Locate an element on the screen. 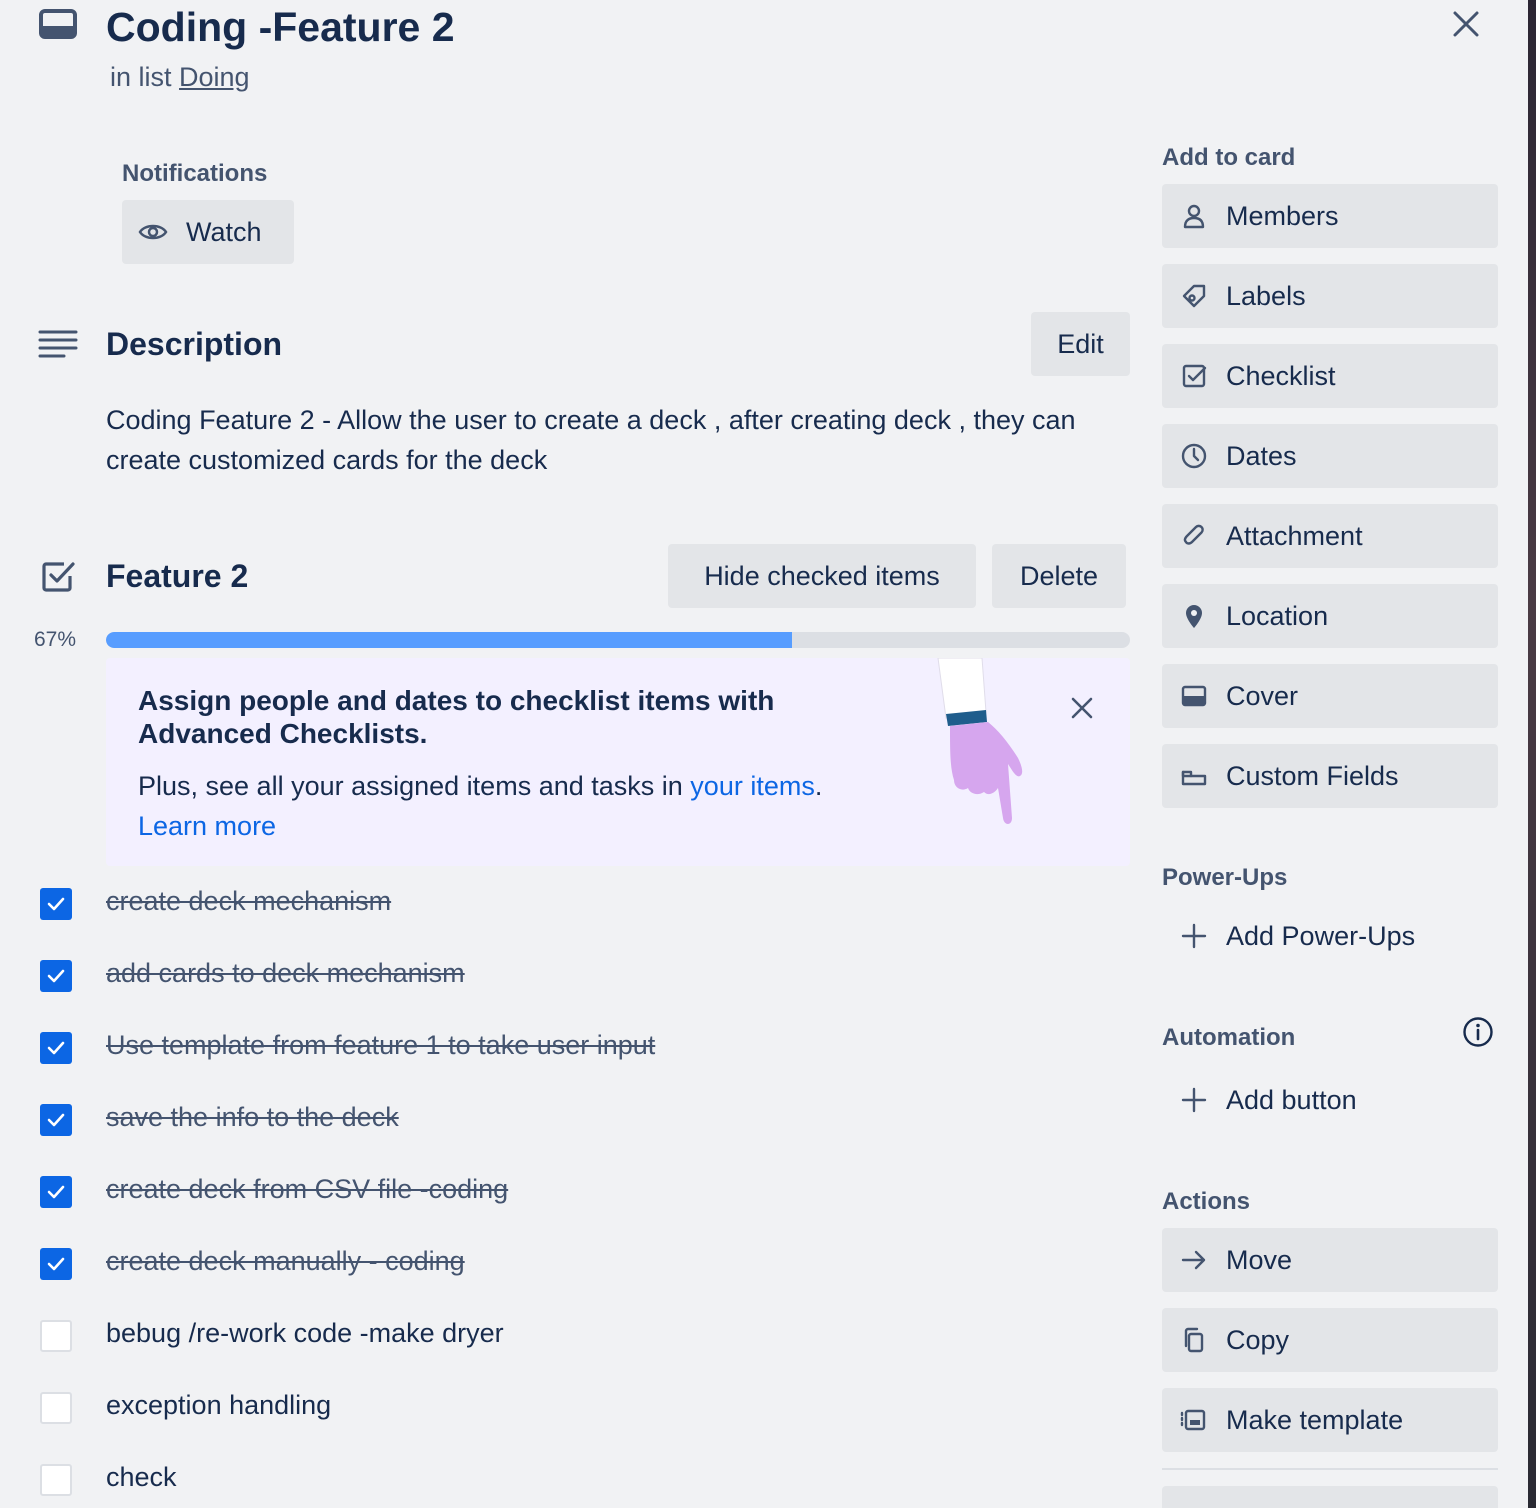 The image size is (1536, 1508). checklist-item: create deck mechanism is located at coordinates (215, 904).